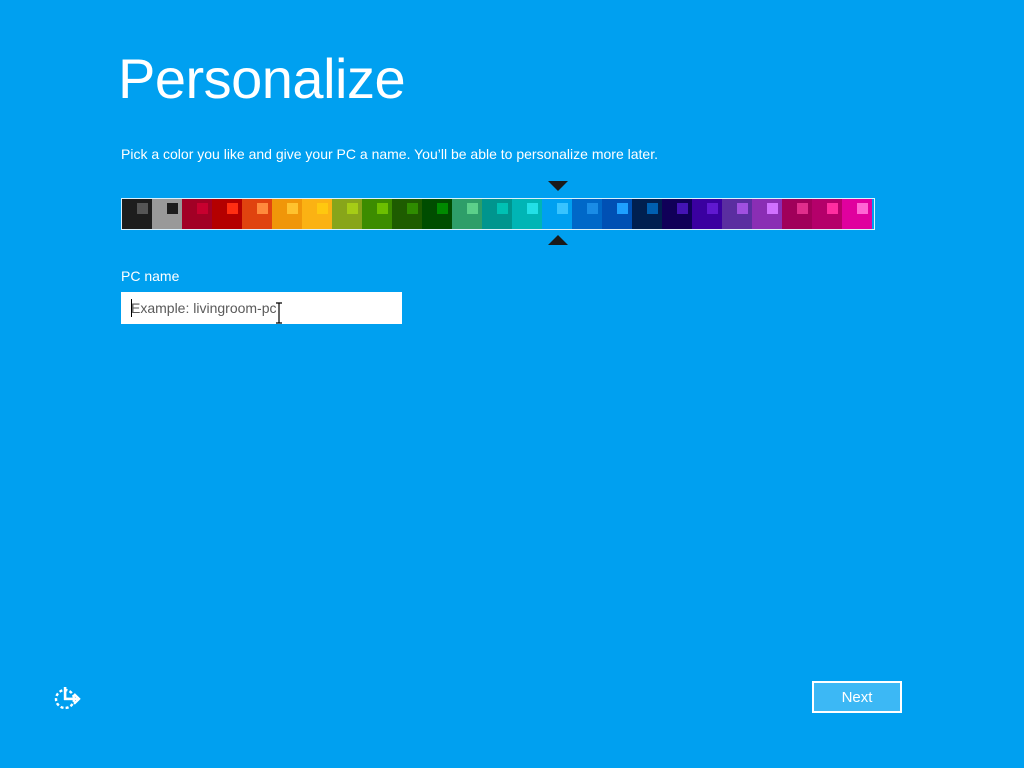 The height and width of the screenshot is (768, 1024). Describe the element at coordinates (131, 308) in the screenshot. I see `text-caret` at that location.